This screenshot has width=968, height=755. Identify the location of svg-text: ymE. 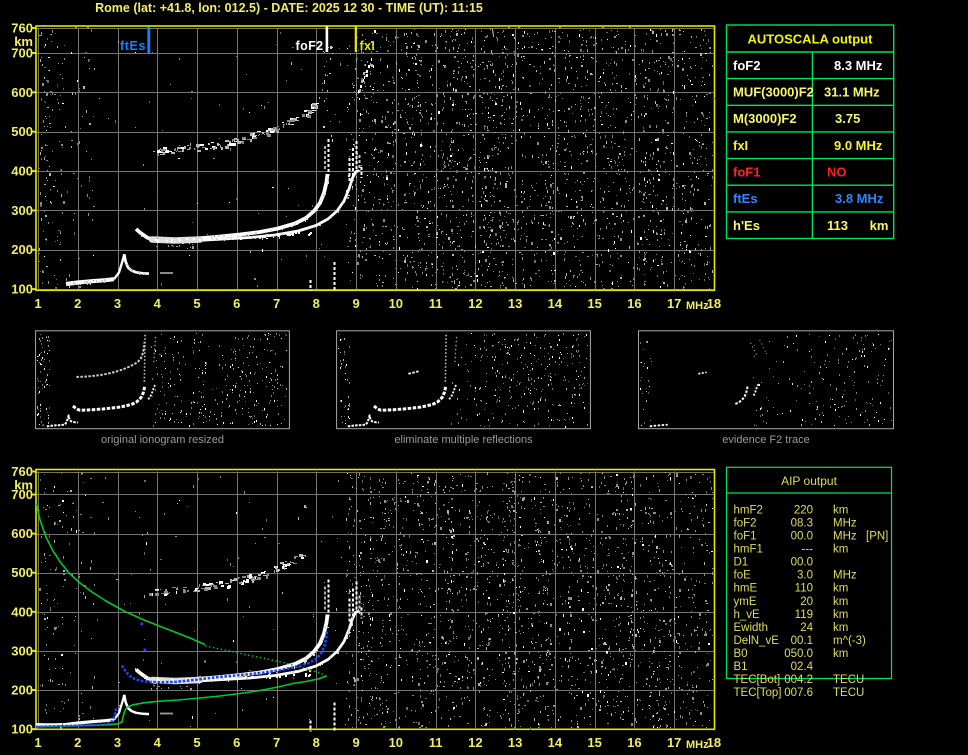
(745, 602).